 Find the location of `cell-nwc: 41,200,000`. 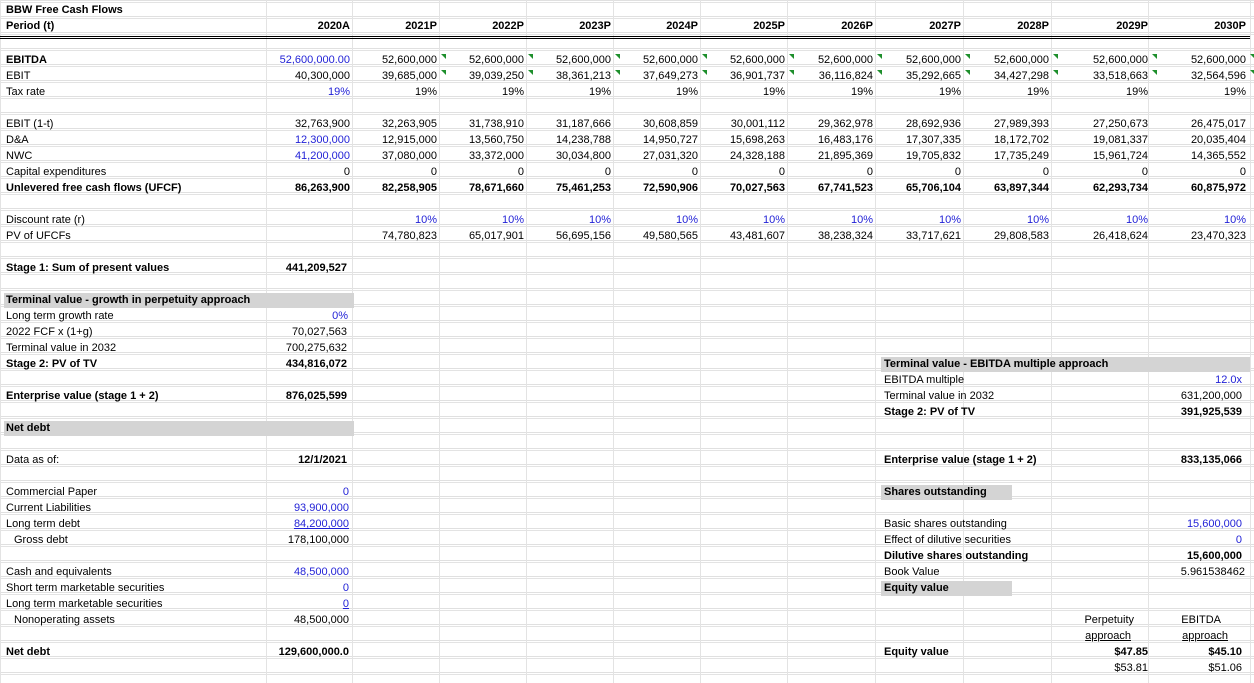

cell-nwc: 41,200,000 is located at coordinates (305, 156).